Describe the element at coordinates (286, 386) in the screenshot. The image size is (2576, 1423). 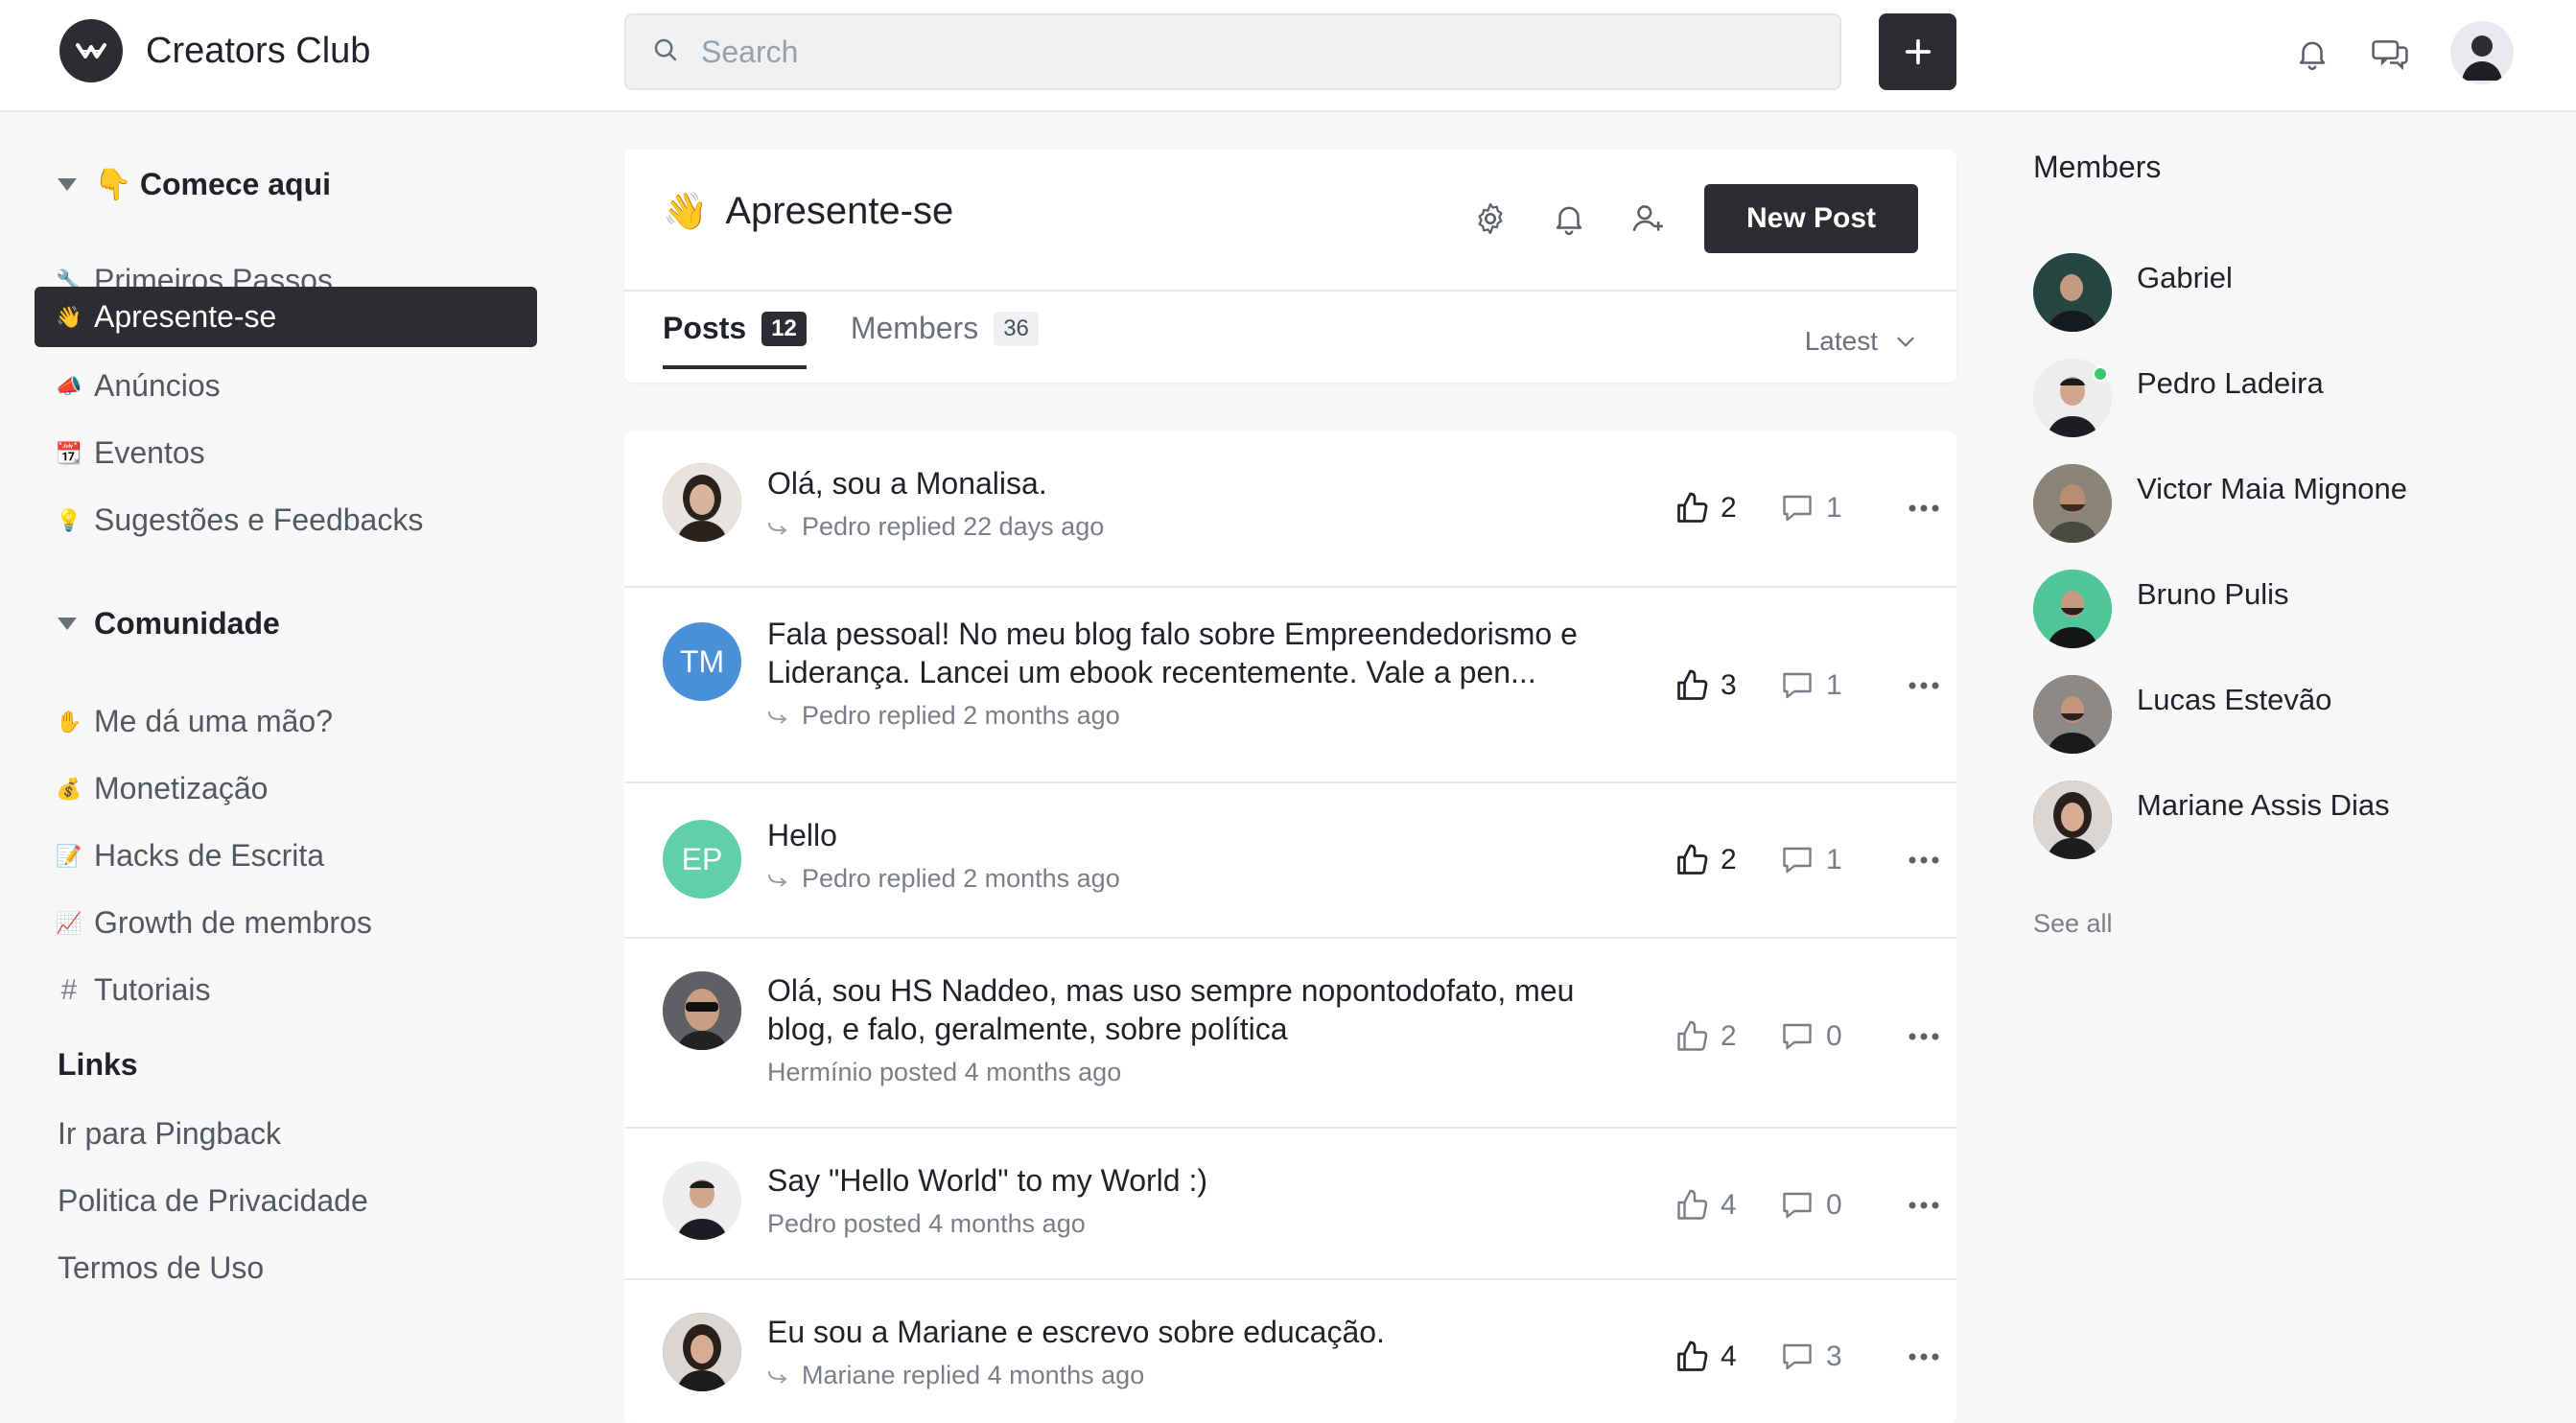
I see `sidebar-item-anuncios: 📣 Anúncios` at that location.